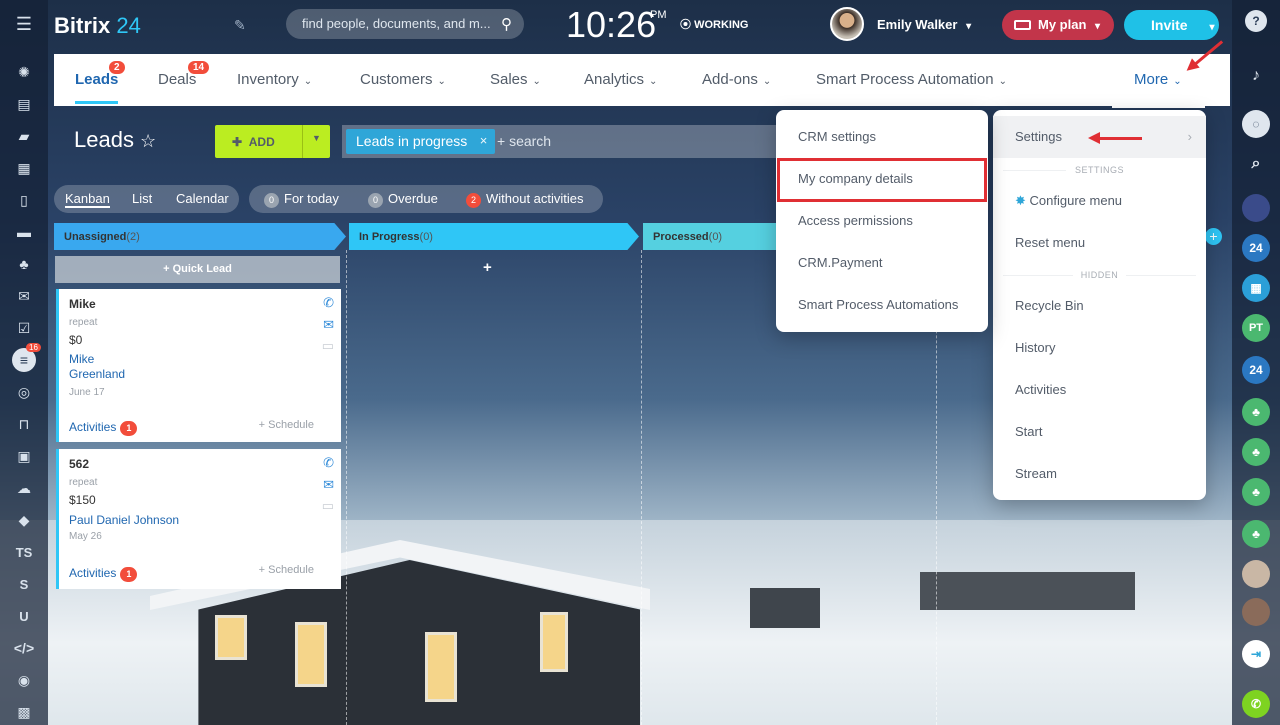  What do you see at coordinates (403, 199) in the screenshot?
I see `counter-overdue: 0 Overdue` at bounding box center [403, 199].